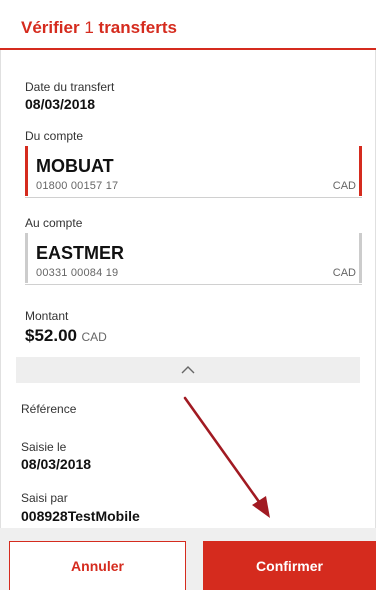  Describe the element at coordinates (193, 172) in the screenshot. I see `from-account-card: MOBUAT 01800 00157 17 CAD` at that location.